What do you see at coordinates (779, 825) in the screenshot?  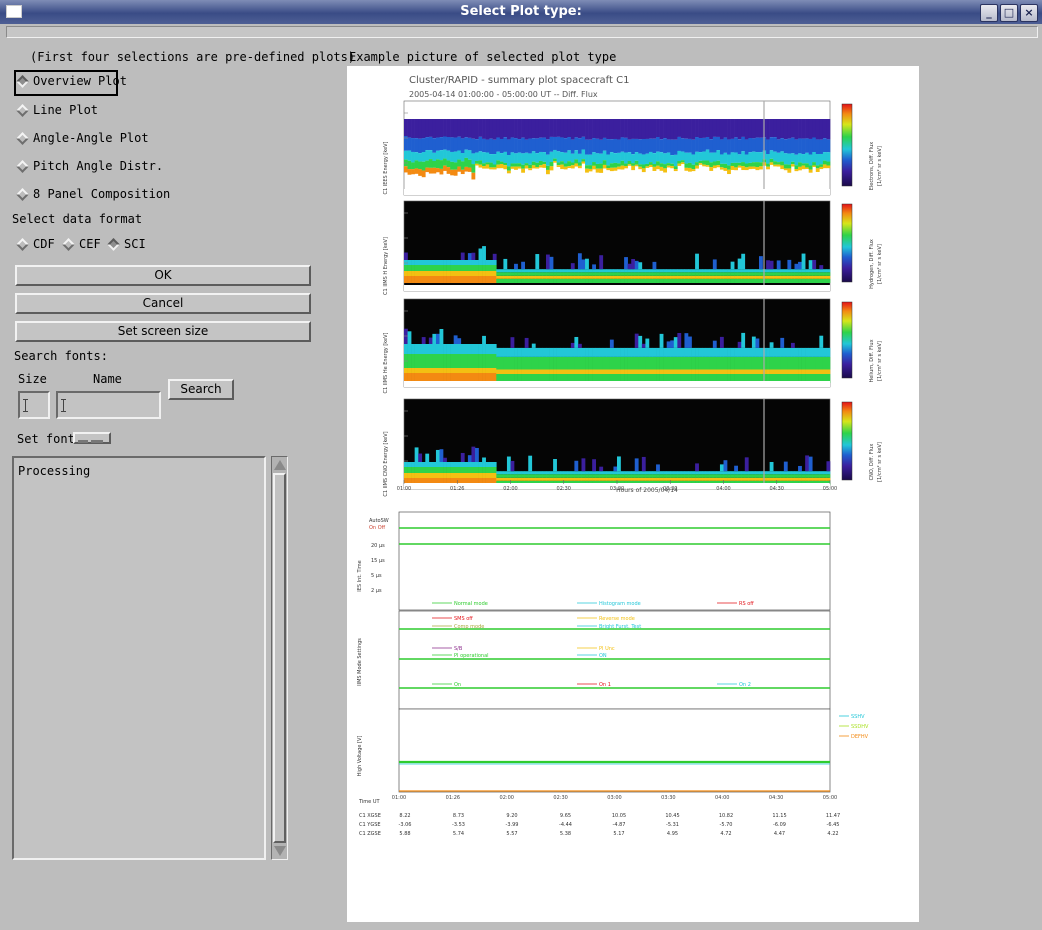 I see `ephem-value: -6.09` at bounding box center [779, 825].